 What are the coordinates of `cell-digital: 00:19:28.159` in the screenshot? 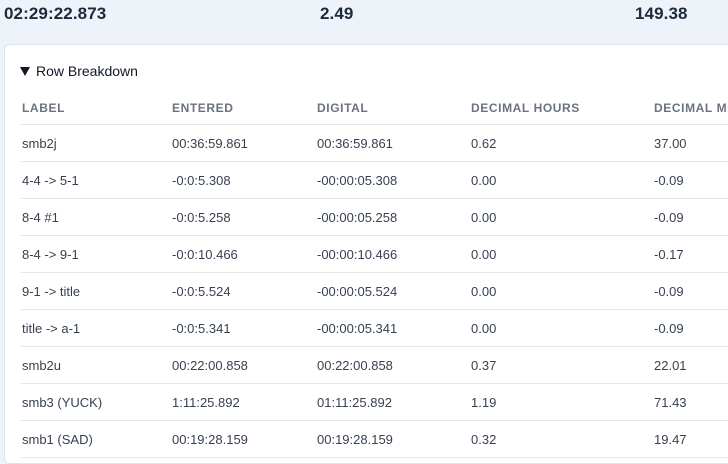 It's located at (355, 439).